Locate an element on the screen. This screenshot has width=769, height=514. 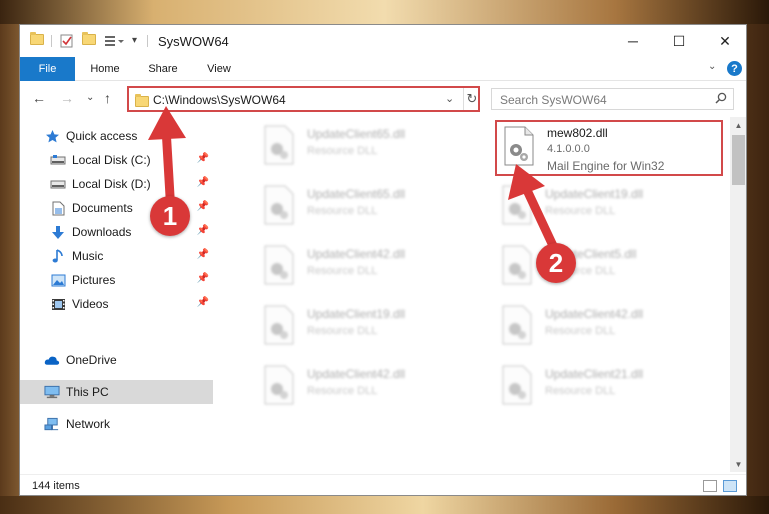
sidebar-item-local-disk-d: Local Disk (D:) 📌 is located at coordinates (116, 184).